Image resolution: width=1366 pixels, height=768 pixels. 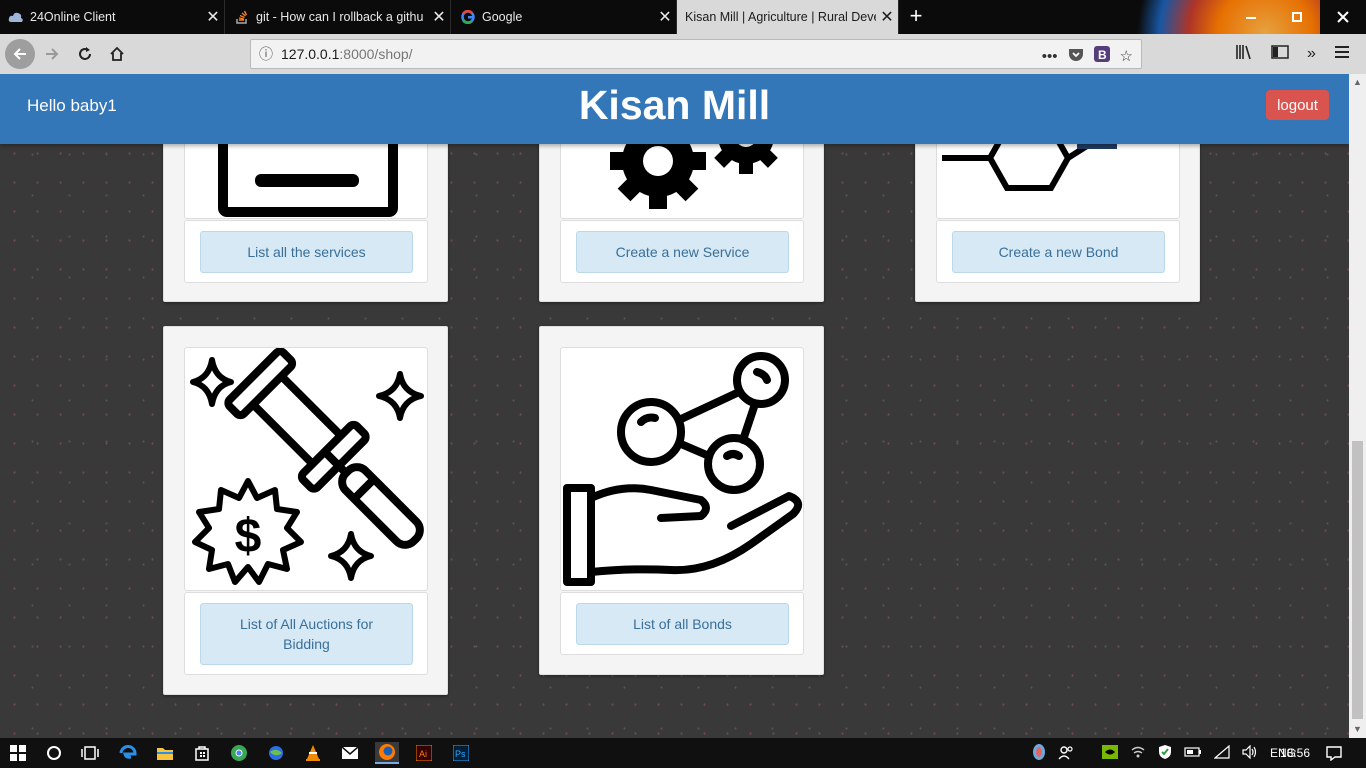 I want to click on tab-title: Google, so click(x=502, y=17).